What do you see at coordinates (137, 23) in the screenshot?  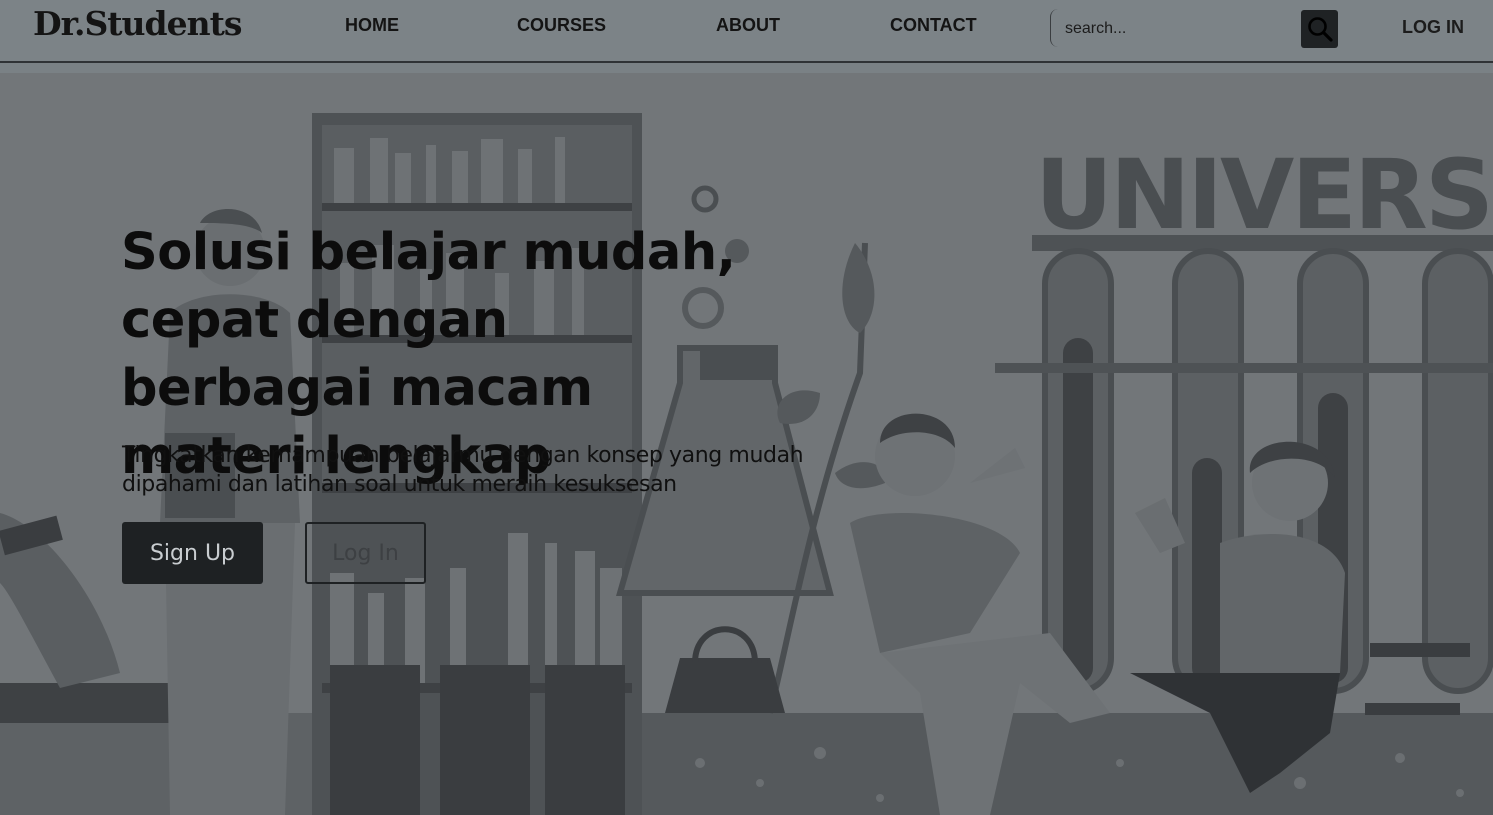 I see `brand-logo: Dr.Students` at bounding box center [137, 23].